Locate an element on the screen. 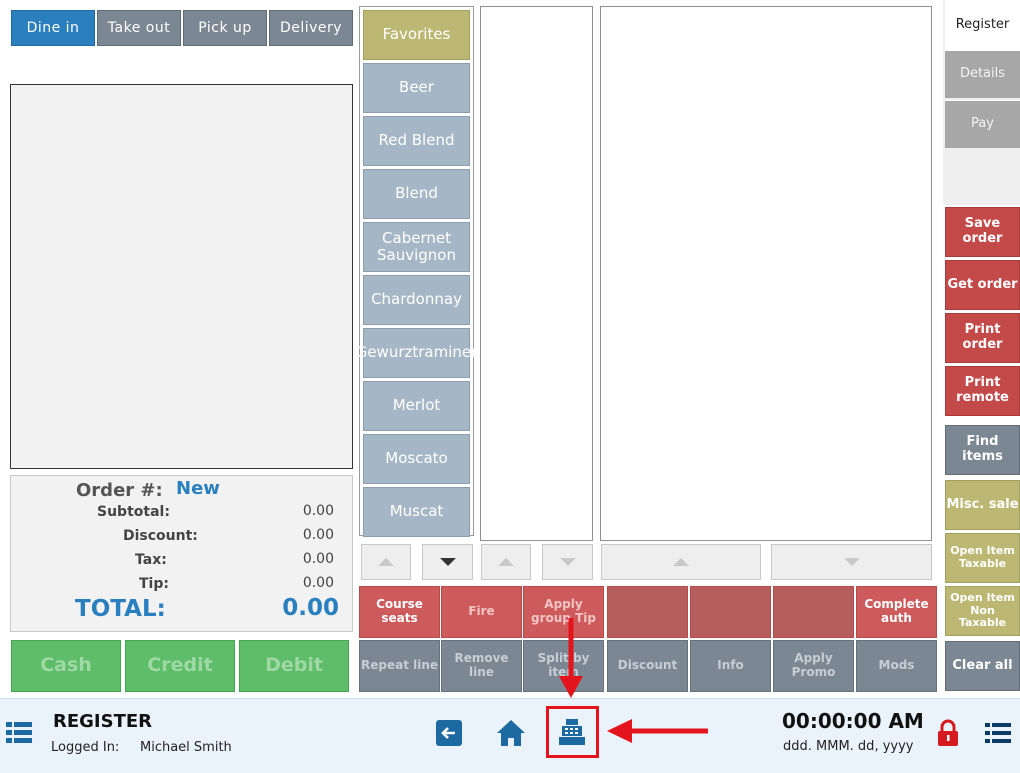  tax-value: 0.00 is located at coordinates (318, 559).